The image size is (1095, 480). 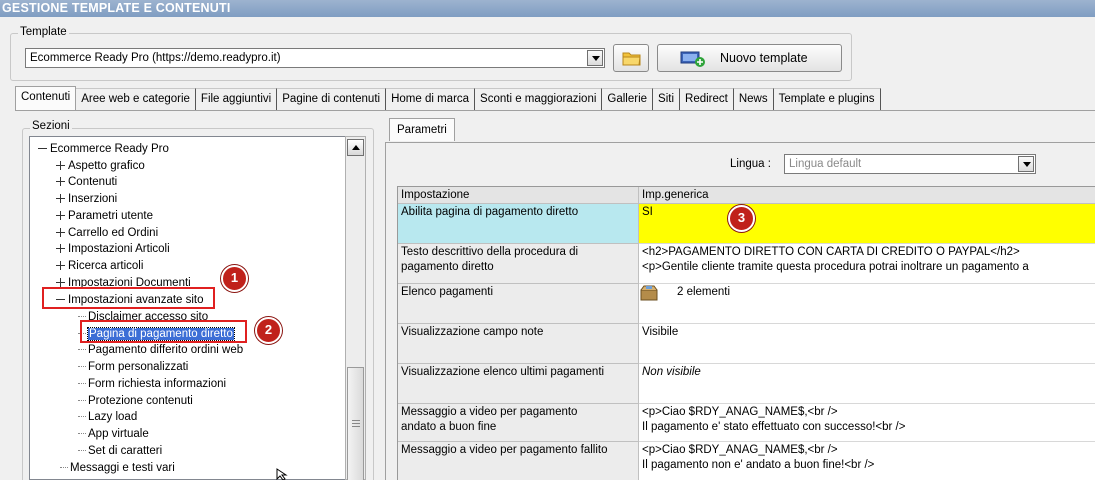 What do you see at coordinates (555, 110) in the screenshot?
I see `tab-divider` at bounding box center [555, 110].